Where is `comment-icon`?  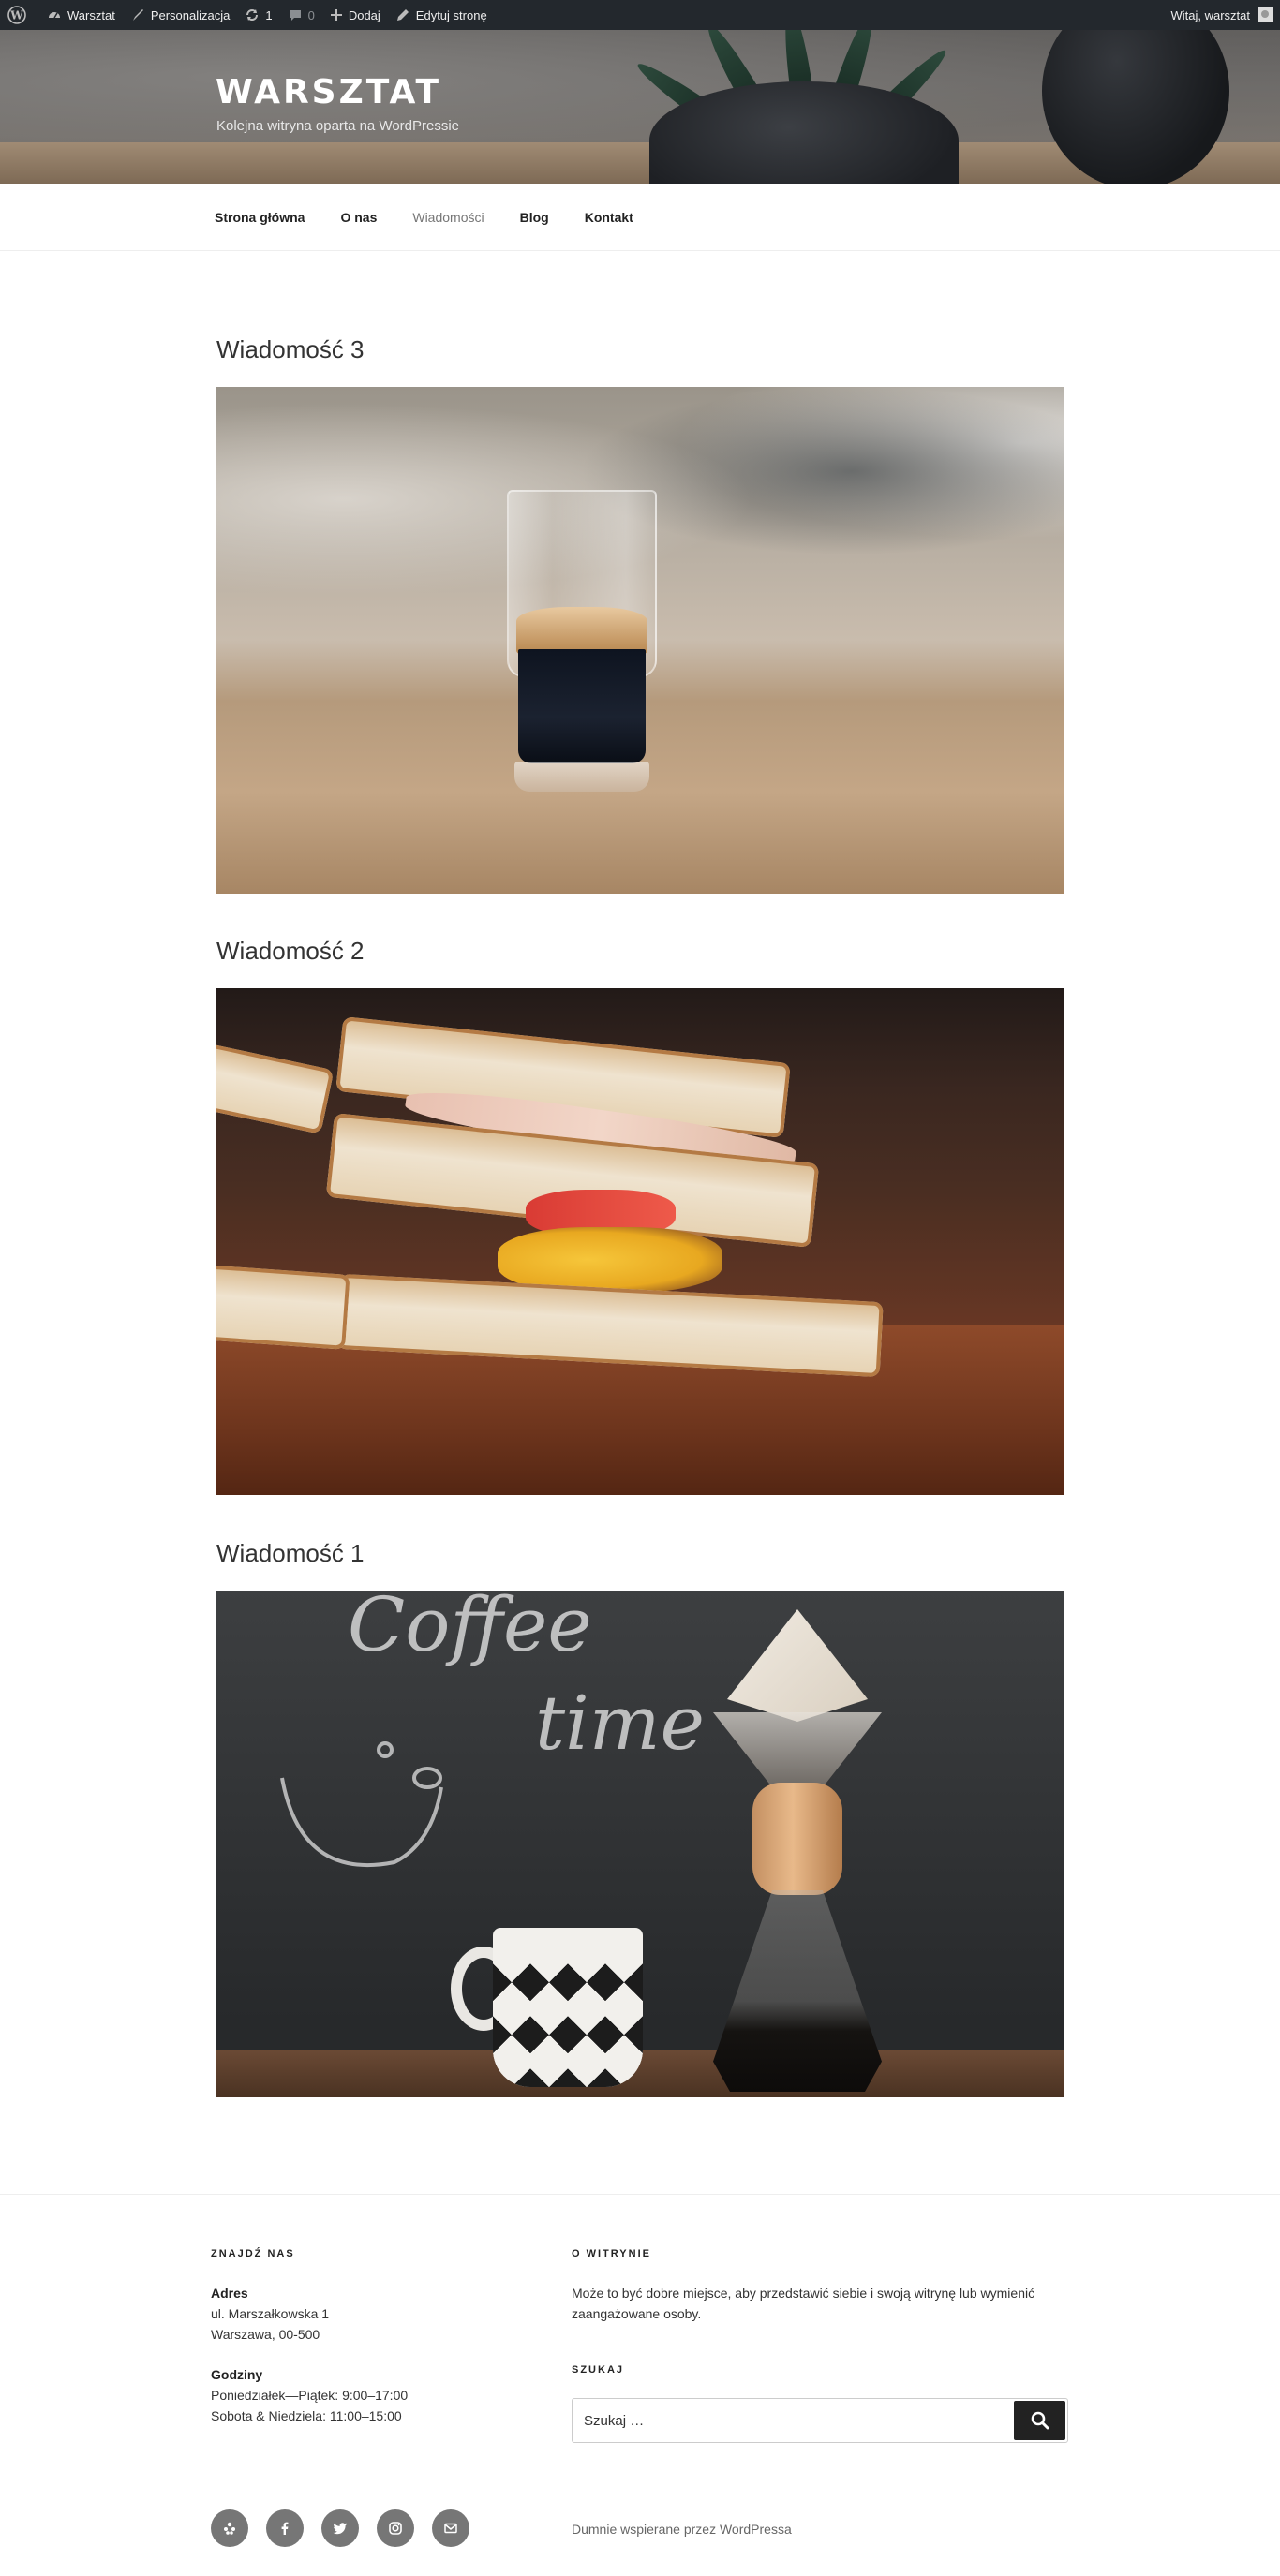
comment-icon is located at coordinates (295, 15).